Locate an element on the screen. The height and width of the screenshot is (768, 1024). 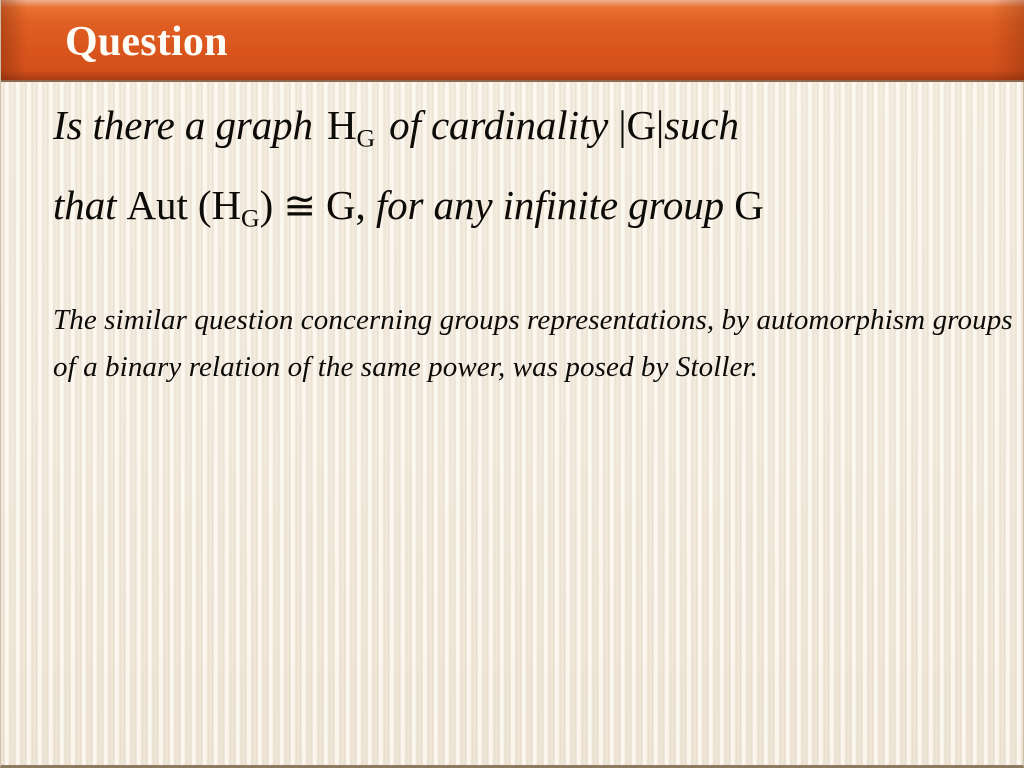
congruence-symbol: ≅ is located at coordinates (299, 206).